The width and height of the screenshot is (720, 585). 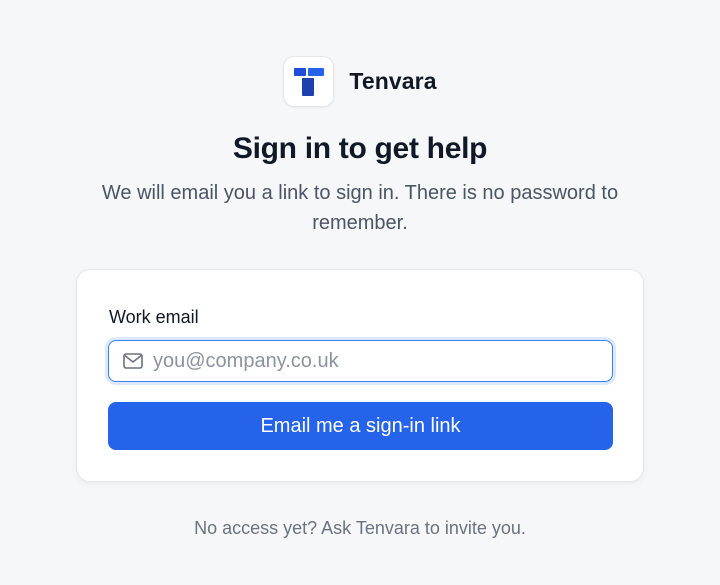 I want to click on email-input, so click(x=373, y=361).